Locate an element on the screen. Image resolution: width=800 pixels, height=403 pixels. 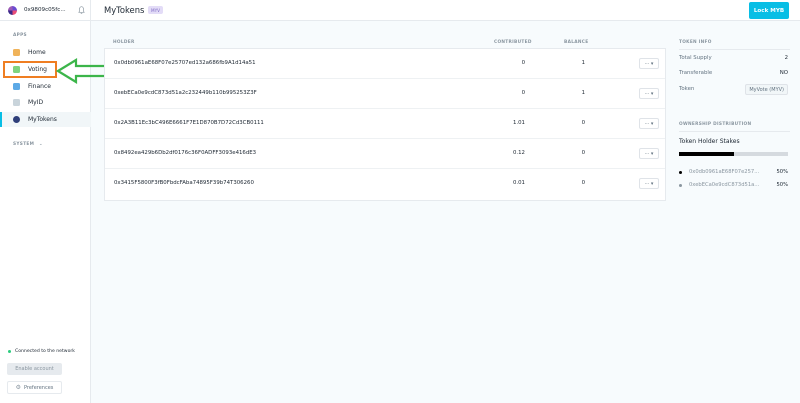
preferences-button: ⚙ Preferences is located at coordinates (34, 387).